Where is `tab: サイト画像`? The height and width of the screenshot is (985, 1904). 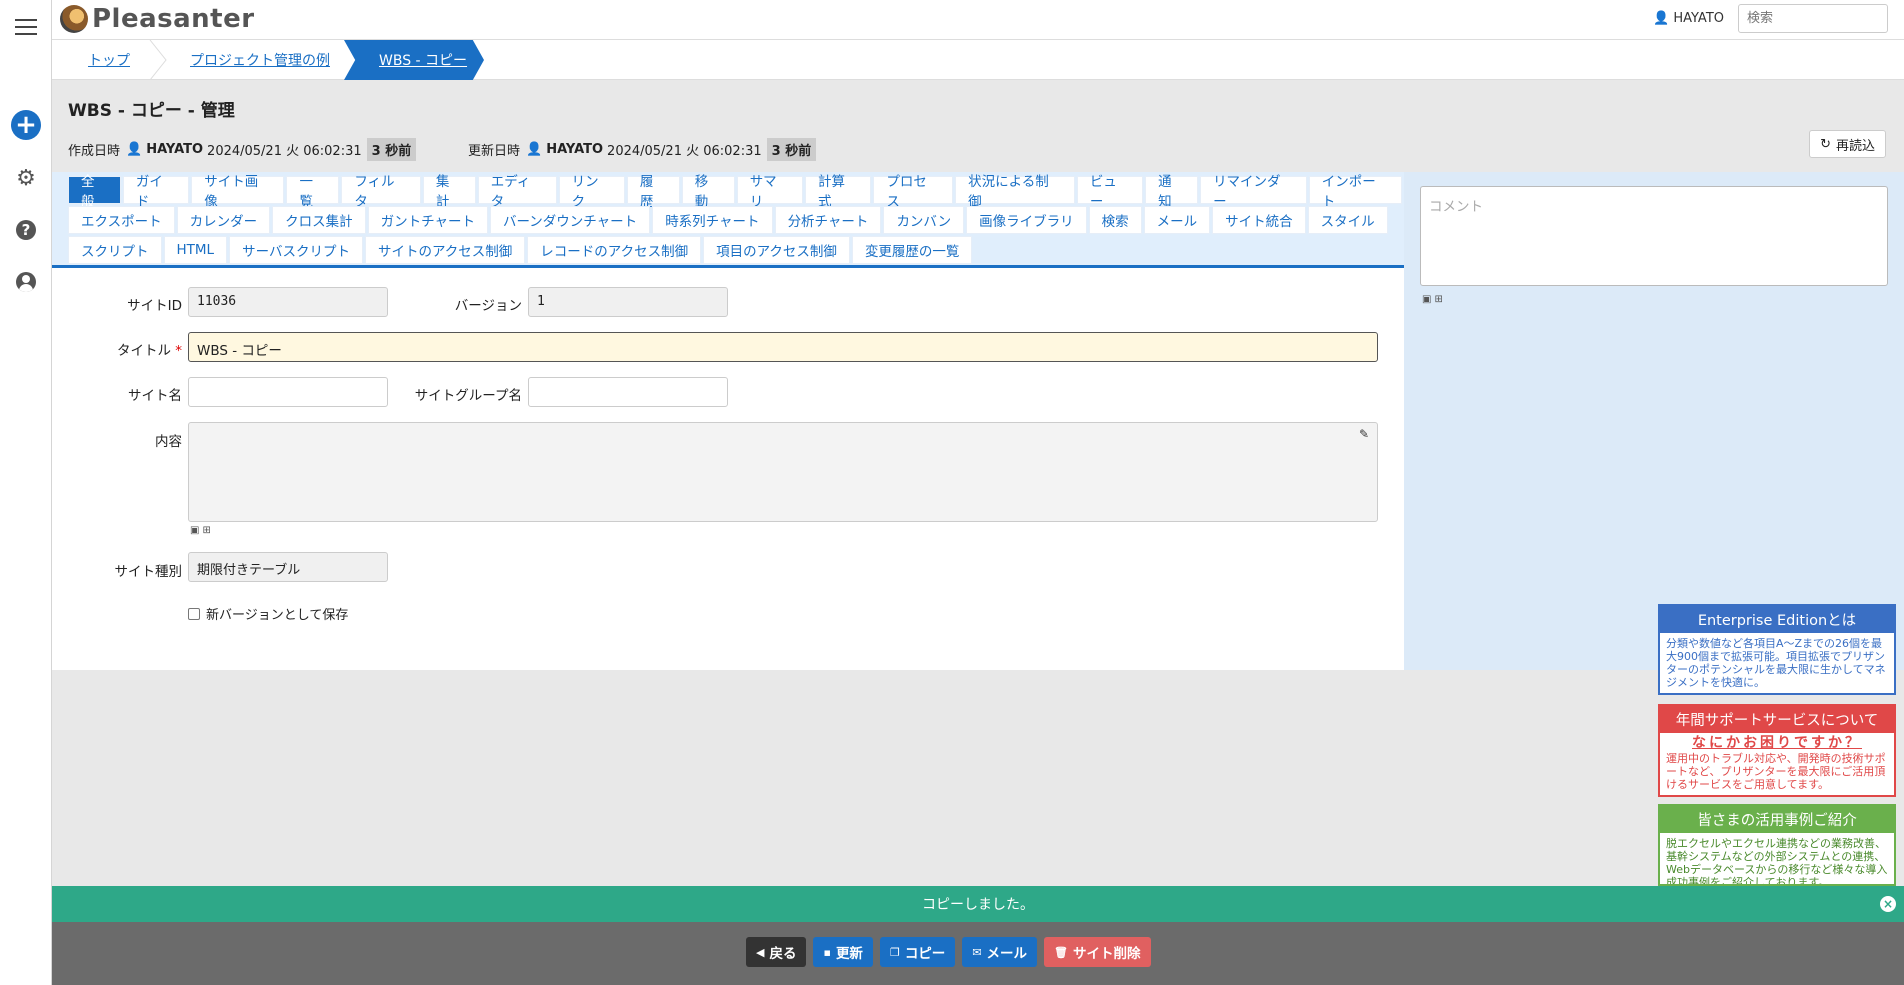 tab: サイト画像 is located at coordinates (238, 192).